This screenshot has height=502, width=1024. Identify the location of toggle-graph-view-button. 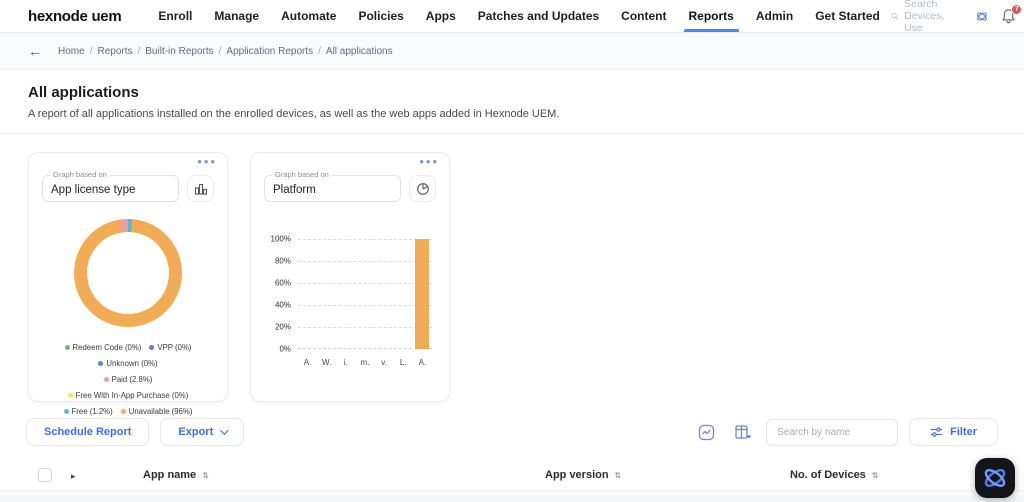
(706, 432).